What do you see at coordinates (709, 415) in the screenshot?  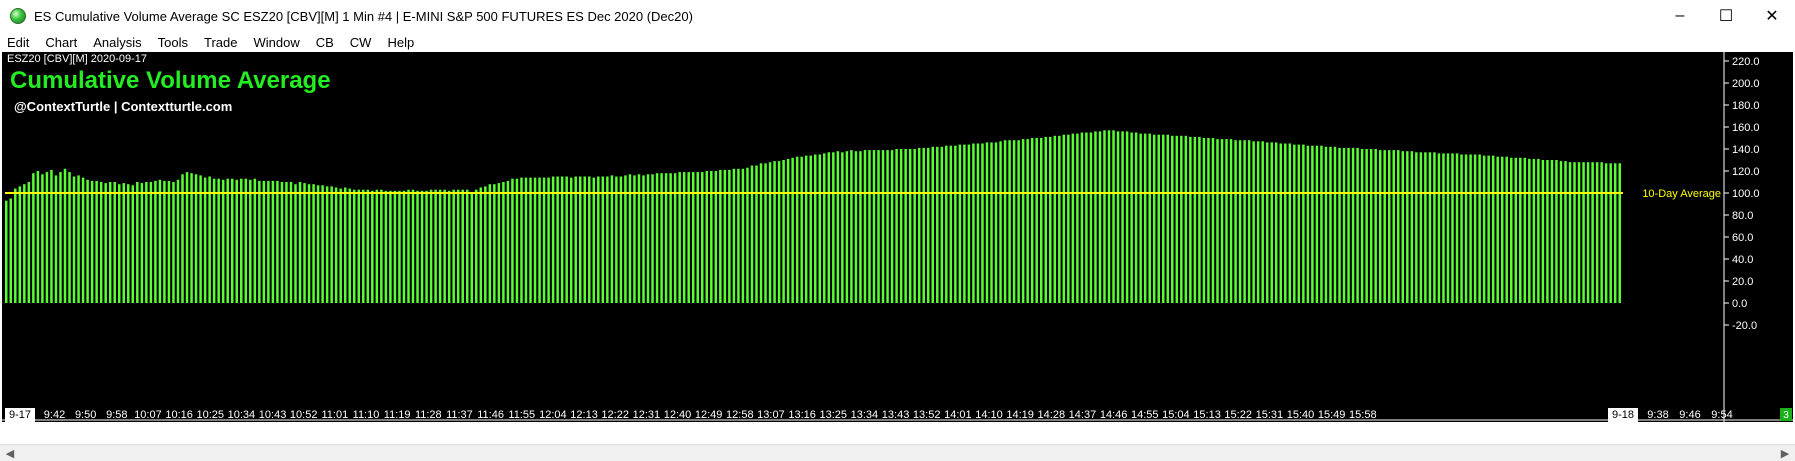 I see `x-tick-label: 12:49` at bounding box center [709, 415].